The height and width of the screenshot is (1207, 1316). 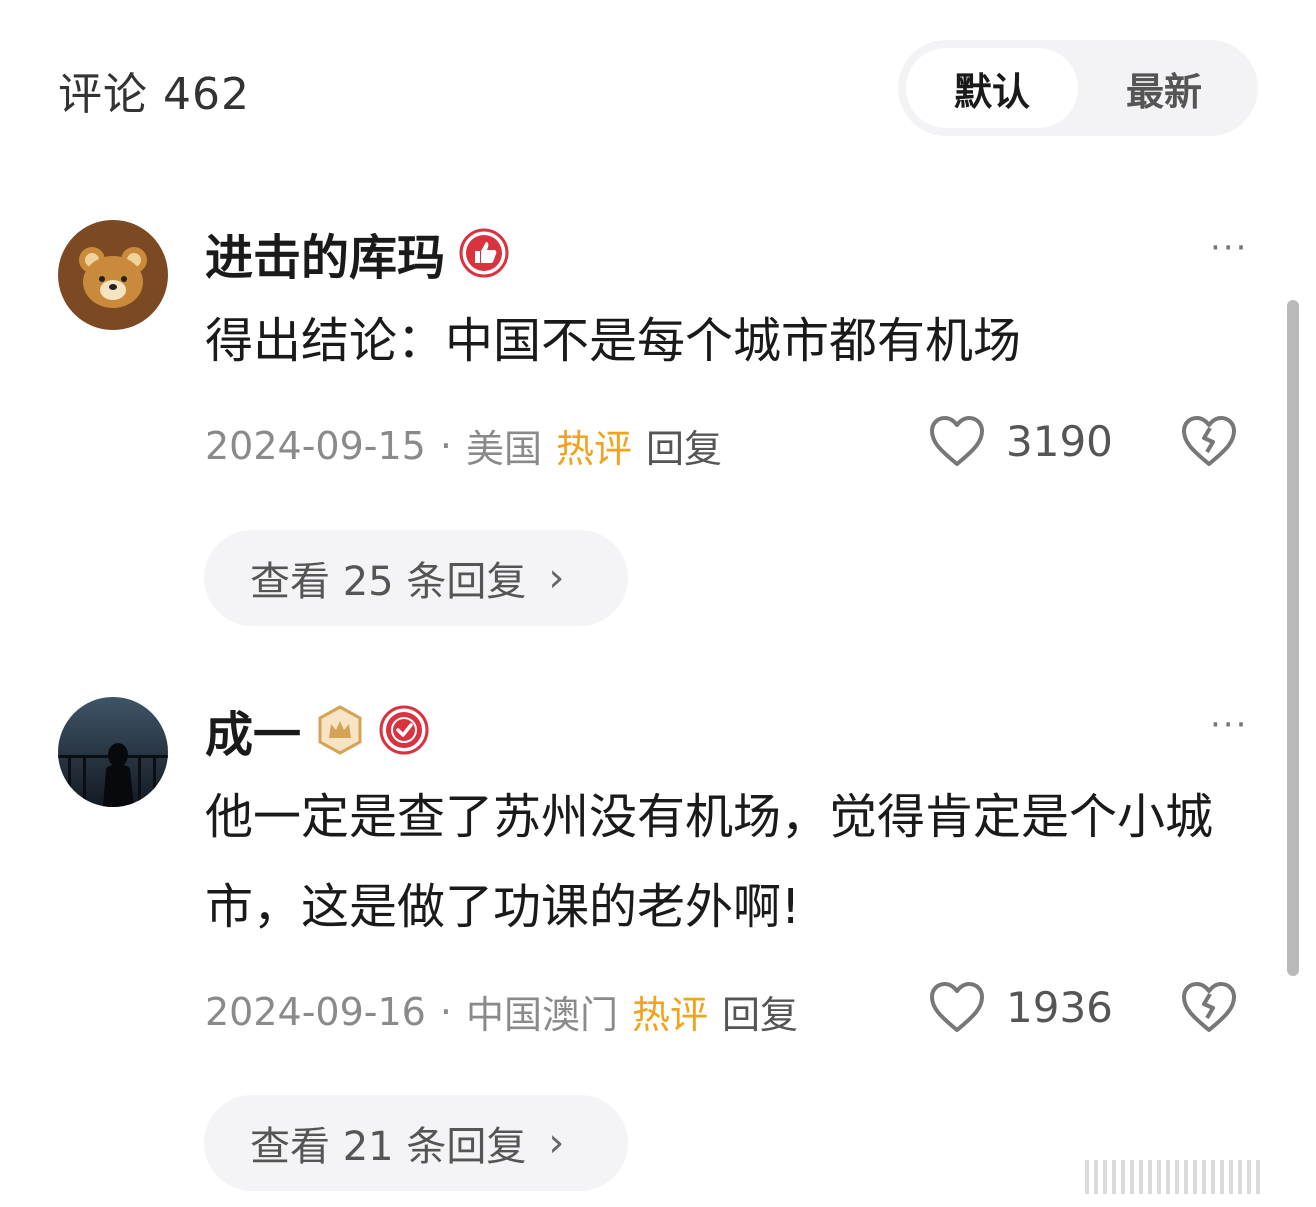 I want to click on comment-meta: 2024-09-16 · 中国澳门 热评 回复, so click(x=501, y=1011).